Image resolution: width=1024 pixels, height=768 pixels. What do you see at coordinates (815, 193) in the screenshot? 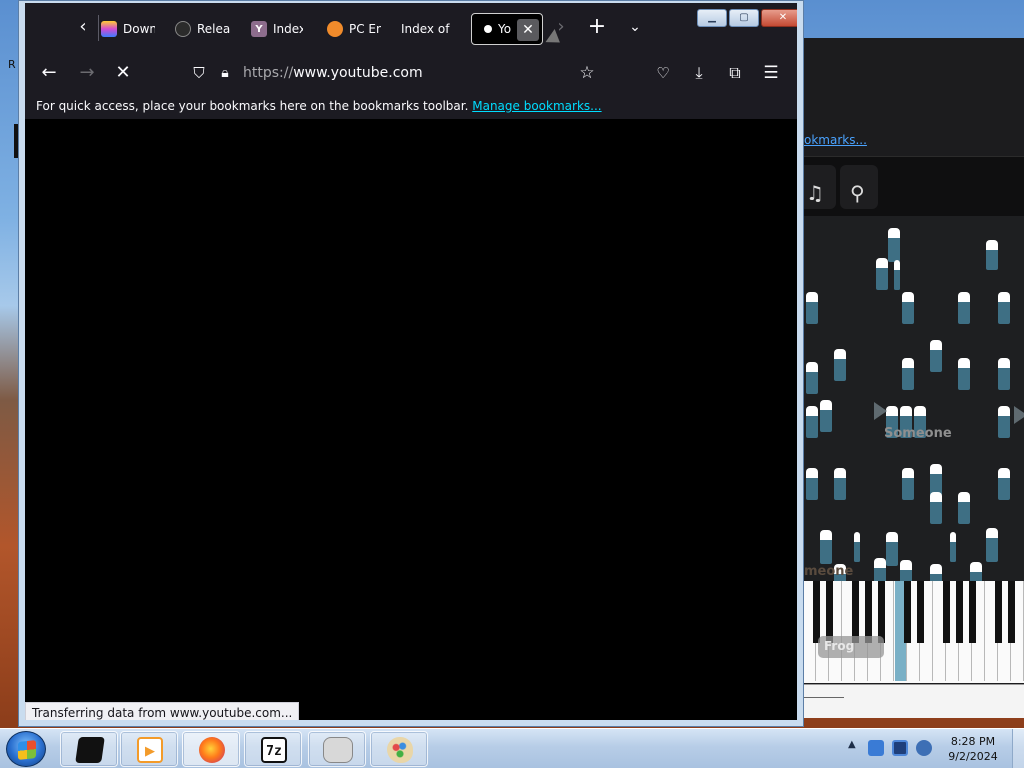
I see `music-note-icon: ♫` at bounding box center [815, 193].